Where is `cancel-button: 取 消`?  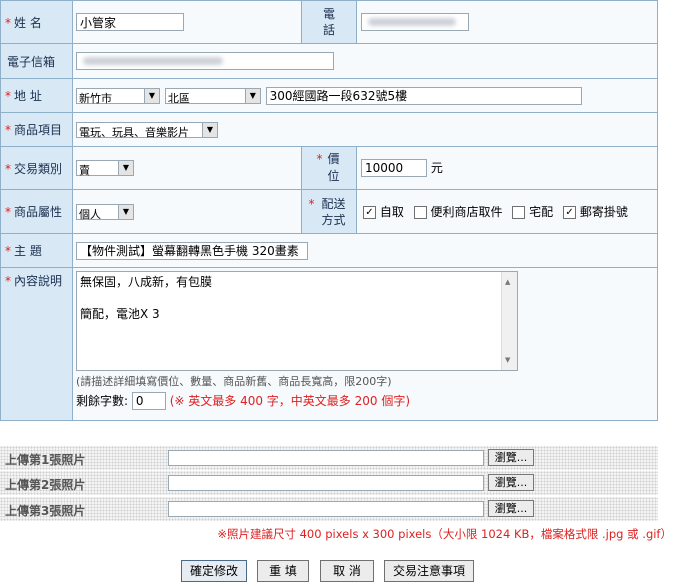 cancel-button: 取 消 is located at coordinates (347, 571).